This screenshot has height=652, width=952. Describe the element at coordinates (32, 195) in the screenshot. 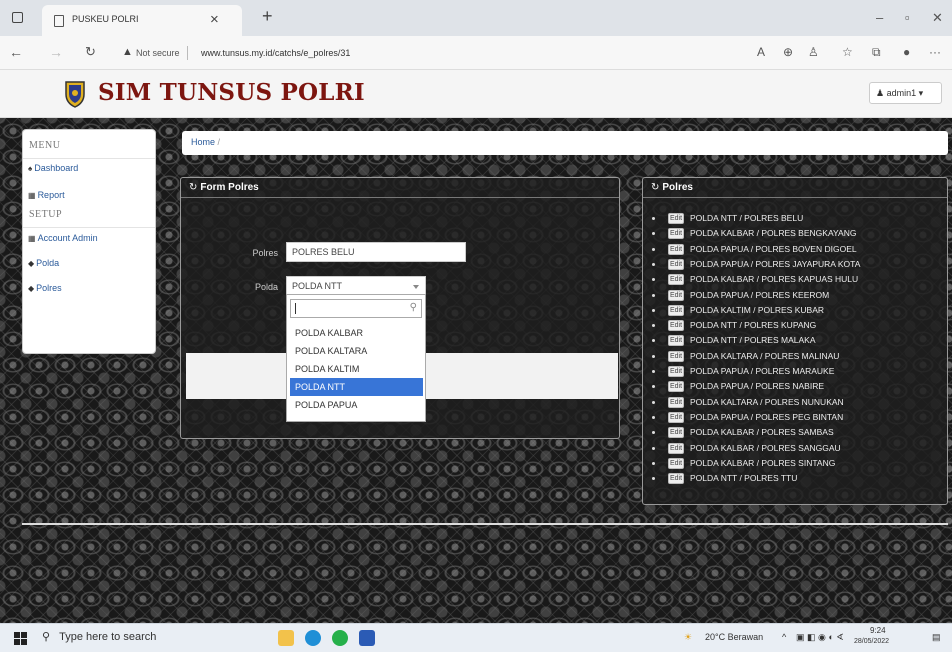

I see `table-icon: ▦` at that location.